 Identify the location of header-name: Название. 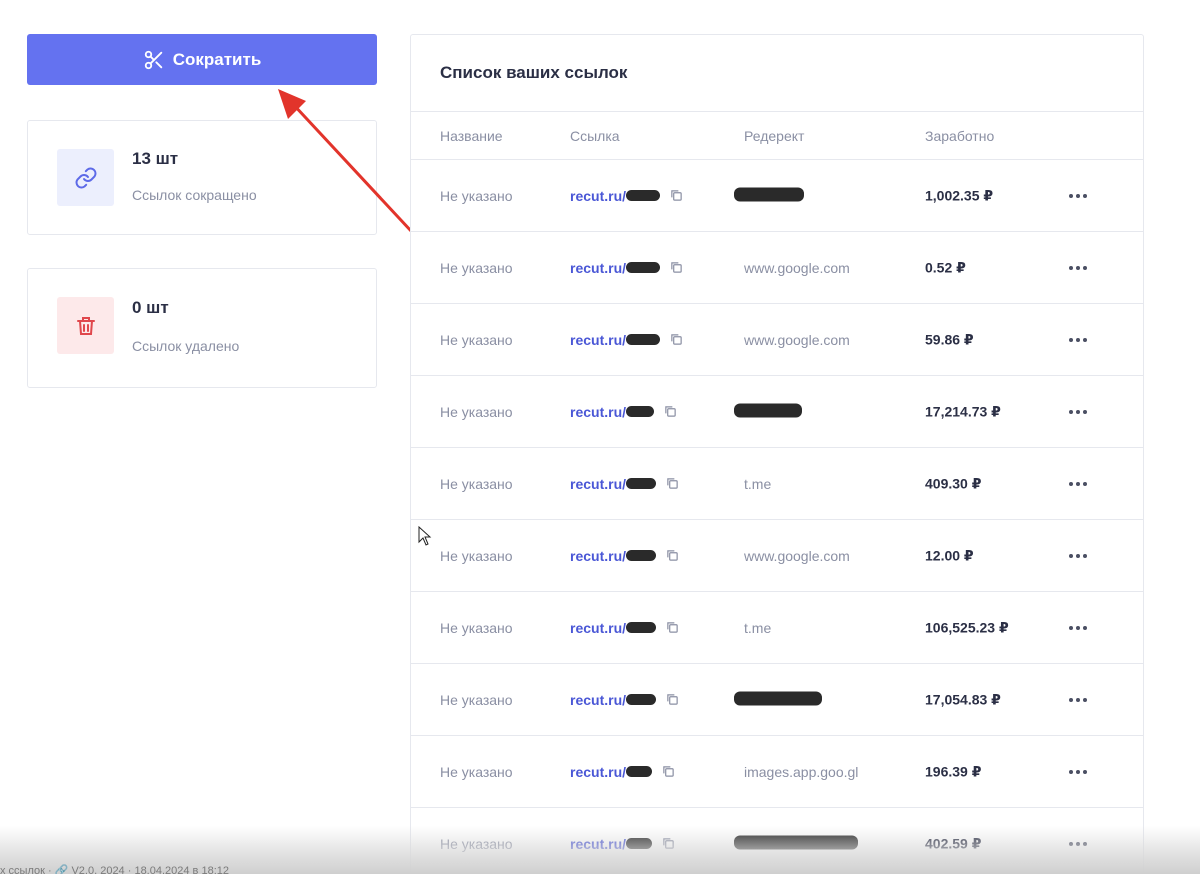
(471, 135).